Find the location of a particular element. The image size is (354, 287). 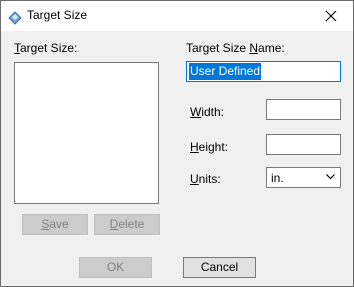

save-rest: ave is located at coordinates (59, 224).